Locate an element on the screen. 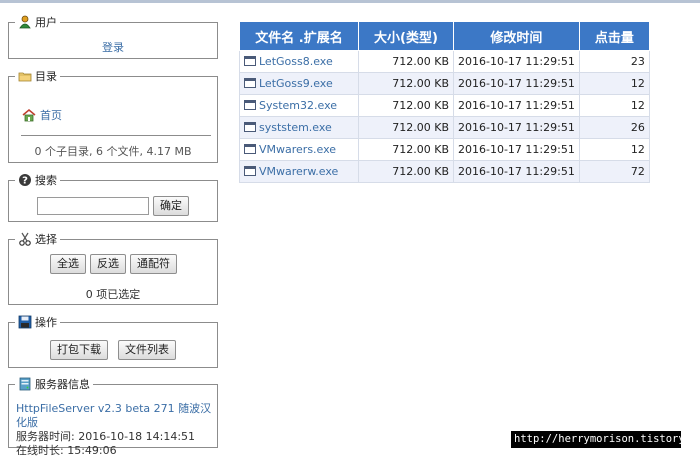 Image resolution: width=700 pixels, height=465 pixels. directory-panel: 目录 首页 0 个子目录, 6 个文件, 4.17 MB is located at coordinates (113, 115).